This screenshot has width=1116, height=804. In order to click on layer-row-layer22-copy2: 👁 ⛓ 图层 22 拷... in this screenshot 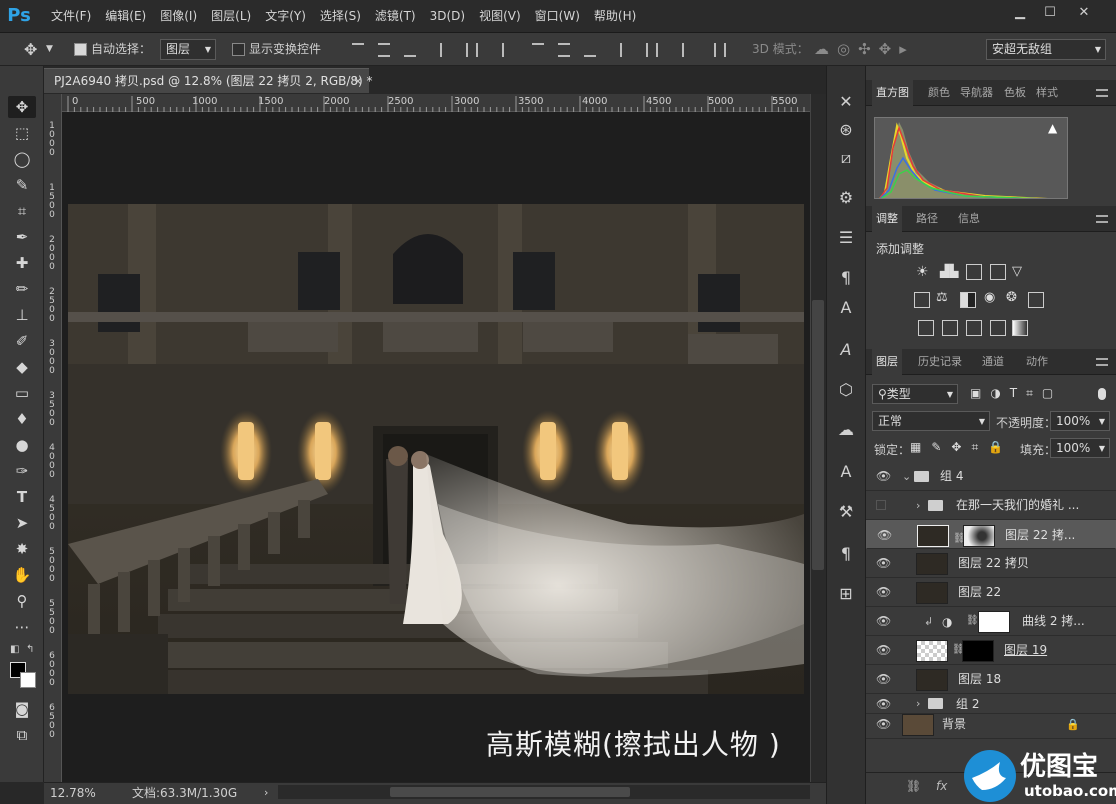, I will do `click(991, 534)`.